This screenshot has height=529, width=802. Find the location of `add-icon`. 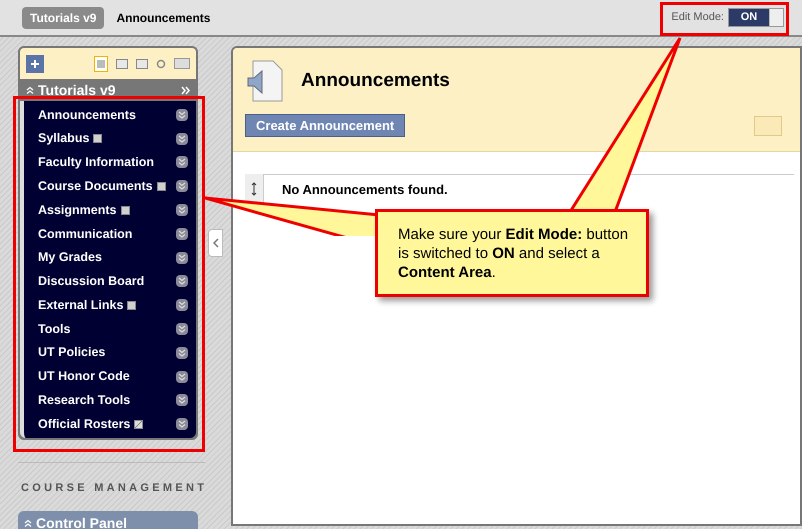

add-icon is located at coordinates (35, 63).